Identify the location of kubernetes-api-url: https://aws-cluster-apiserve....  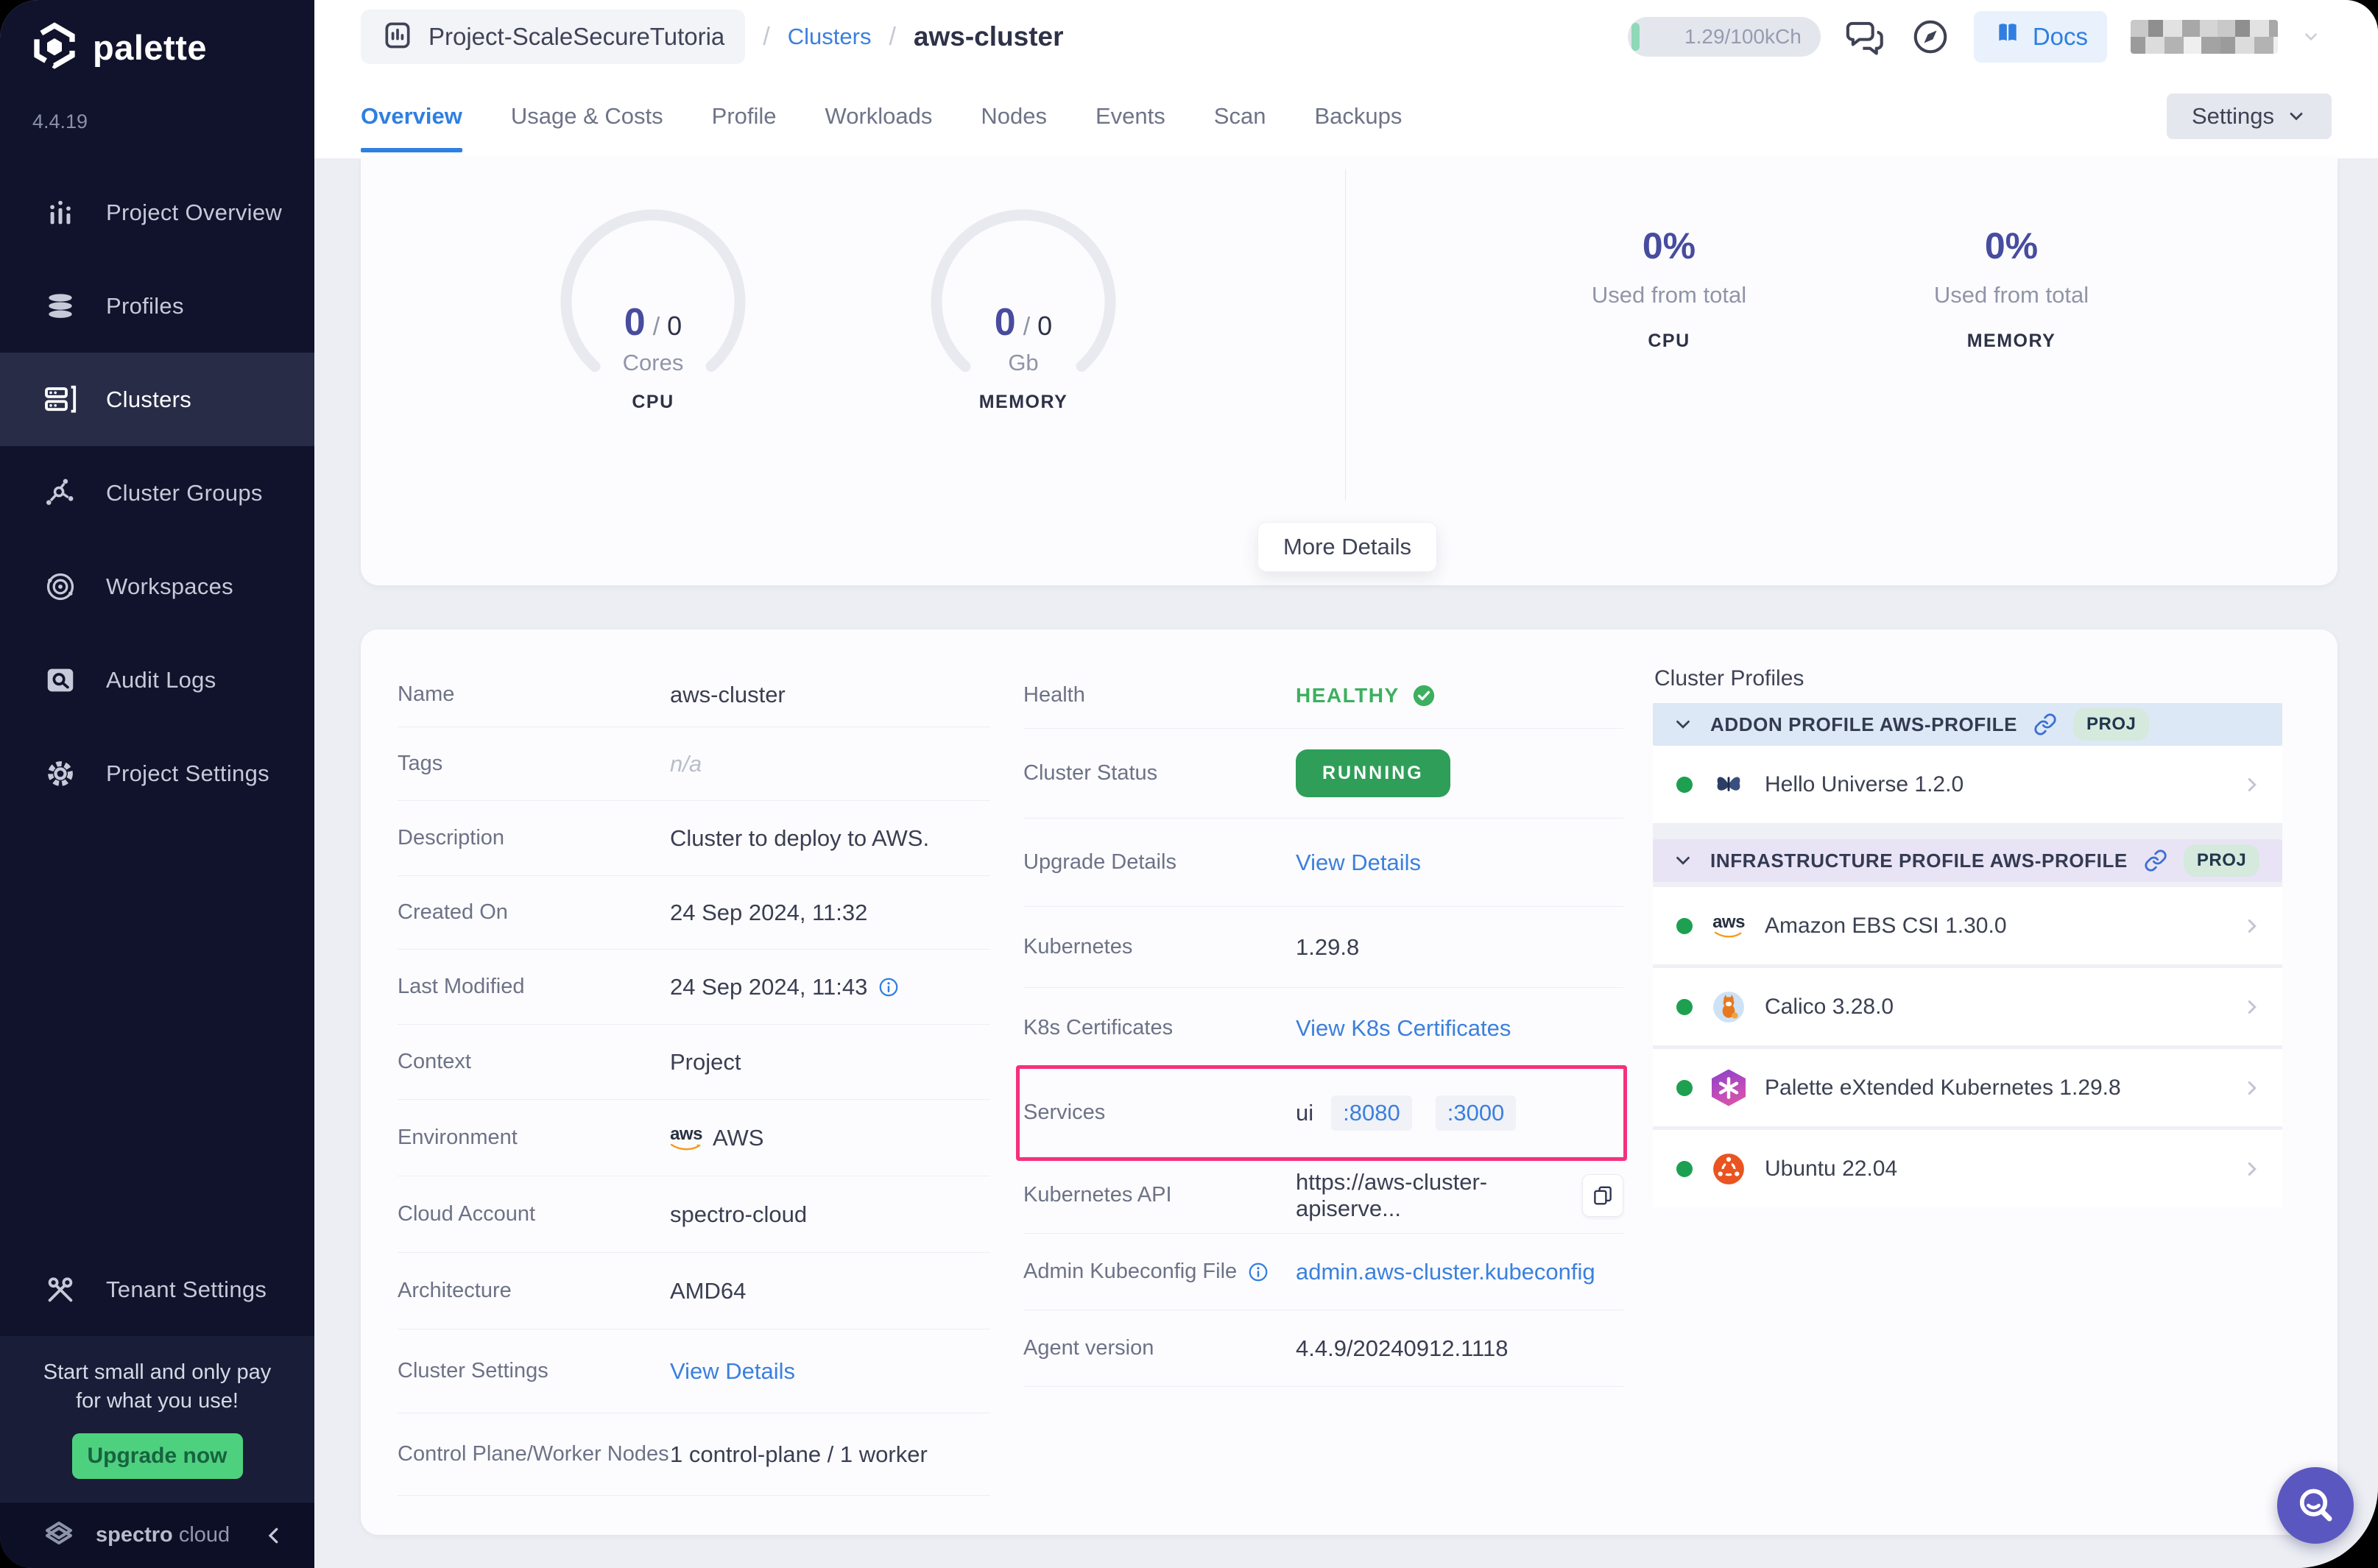
(1392, 1194).